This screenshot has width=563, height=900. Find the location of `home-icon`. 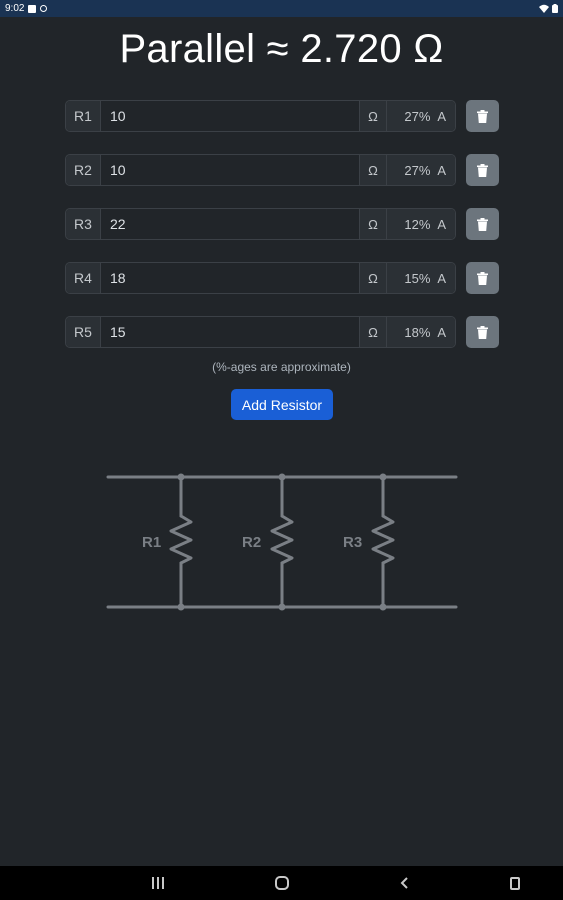

home-icon is located at coordinates (282, 883).